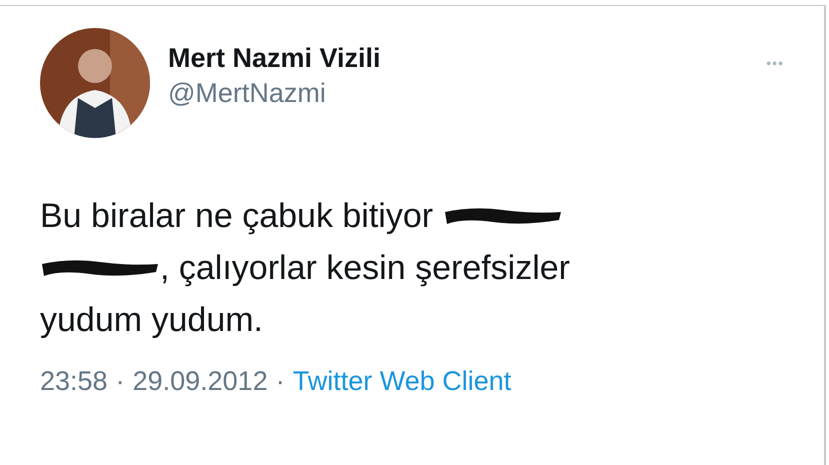 The height and width of the screenshot is (465, 829). What do you see at coordinates (237, 216) in the screenshot?
I see `tweet-text: Bu biralar ne çabuk bitiyor` at bounding box center [237, 216].